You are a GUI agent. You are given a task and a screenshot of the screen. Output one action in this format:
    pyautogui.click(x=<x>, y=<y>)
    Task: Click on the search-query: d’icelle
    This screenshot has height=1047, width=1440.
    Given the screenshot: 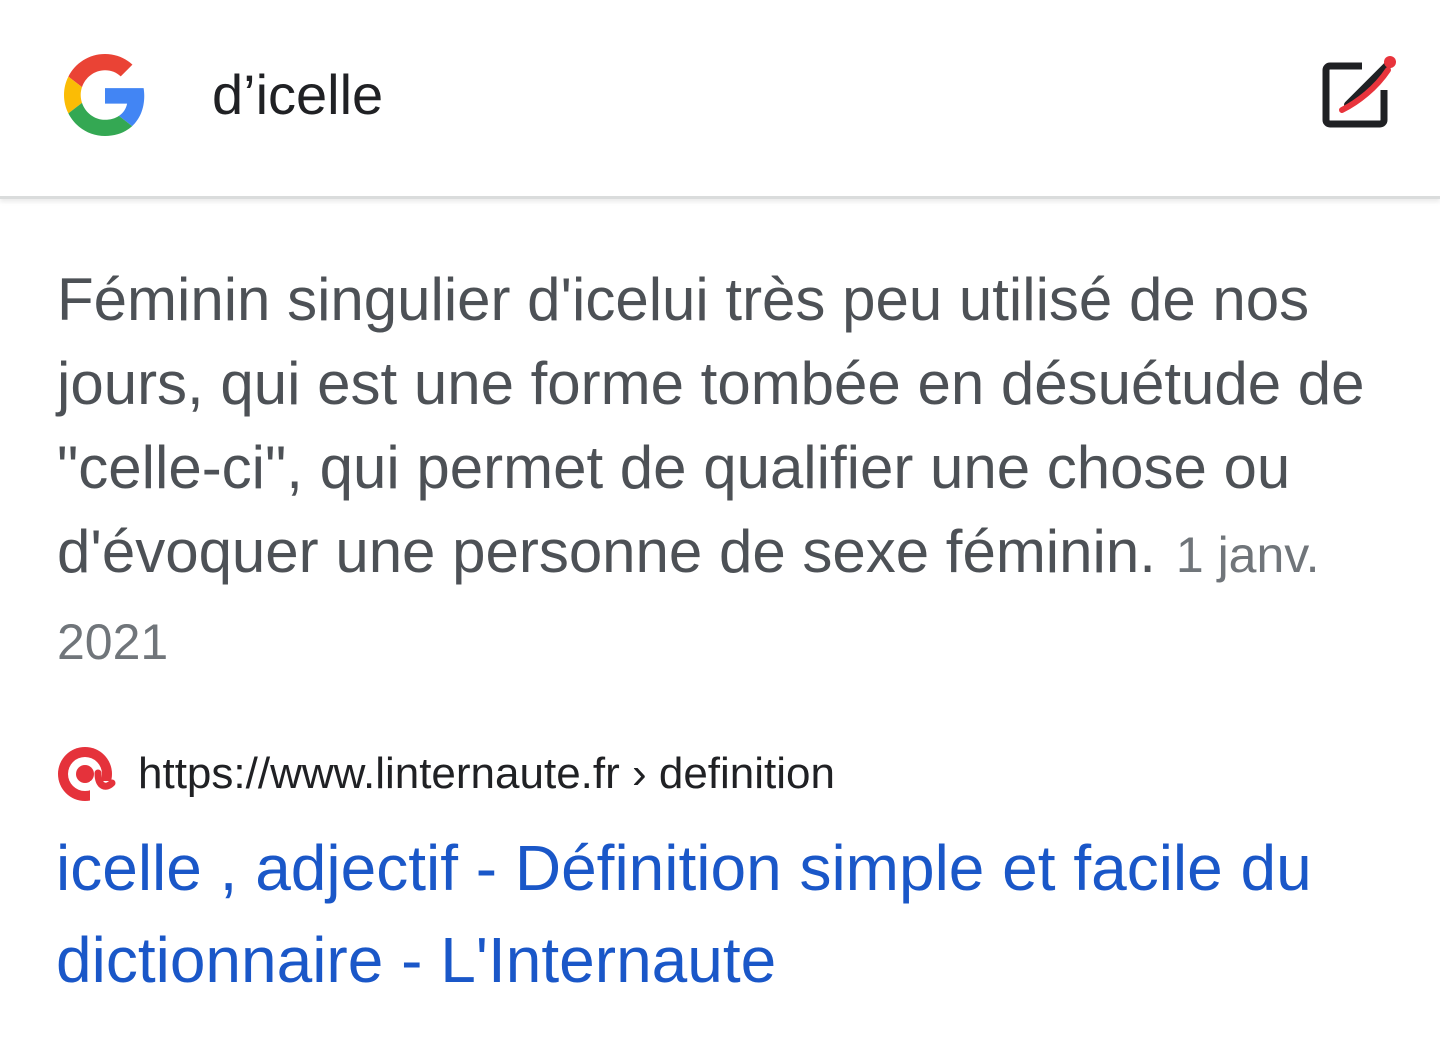 What is the action you would take?
    pyautogui.click(x=297, y=95)
    